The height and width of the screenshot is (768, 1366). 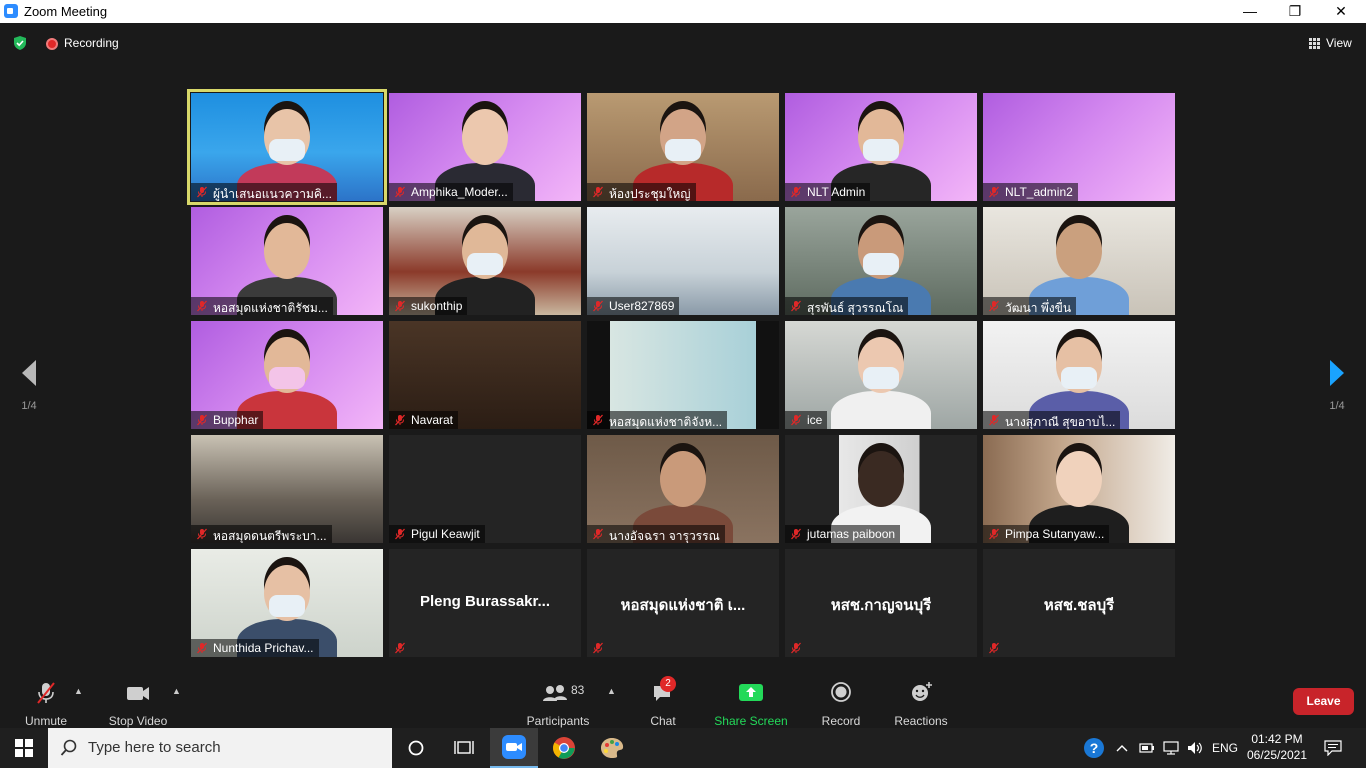 What do you see at coordinates (683, 261) in the screenshot?
I see `participant-tile: User827869` at bounding box center [683, 261].